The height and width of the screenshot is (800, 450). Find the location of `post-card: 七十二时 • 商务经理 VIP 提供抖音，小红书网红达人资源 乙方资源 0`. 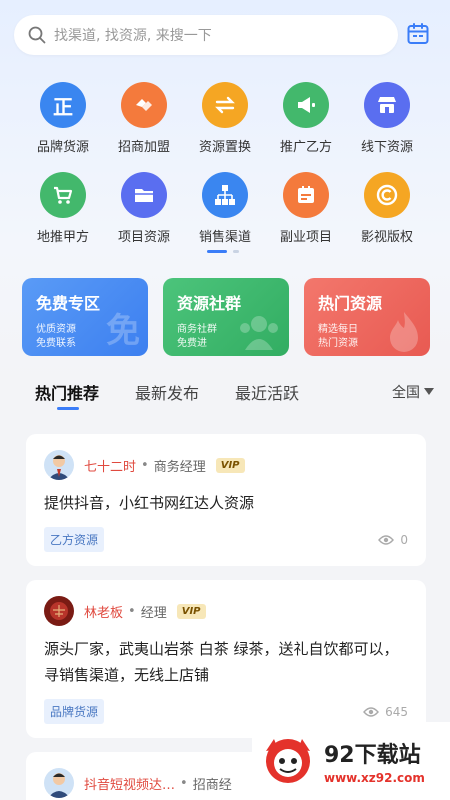

post-card: 七十二时 • 商务经理 VIP 提供抖音，小红书网红达人资源 乙方资源 0 is located at coordinates (226, 500).